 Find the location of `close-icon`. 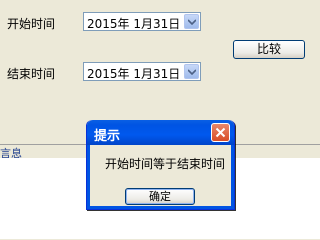

close-icon is located at coordinates (220, 132).